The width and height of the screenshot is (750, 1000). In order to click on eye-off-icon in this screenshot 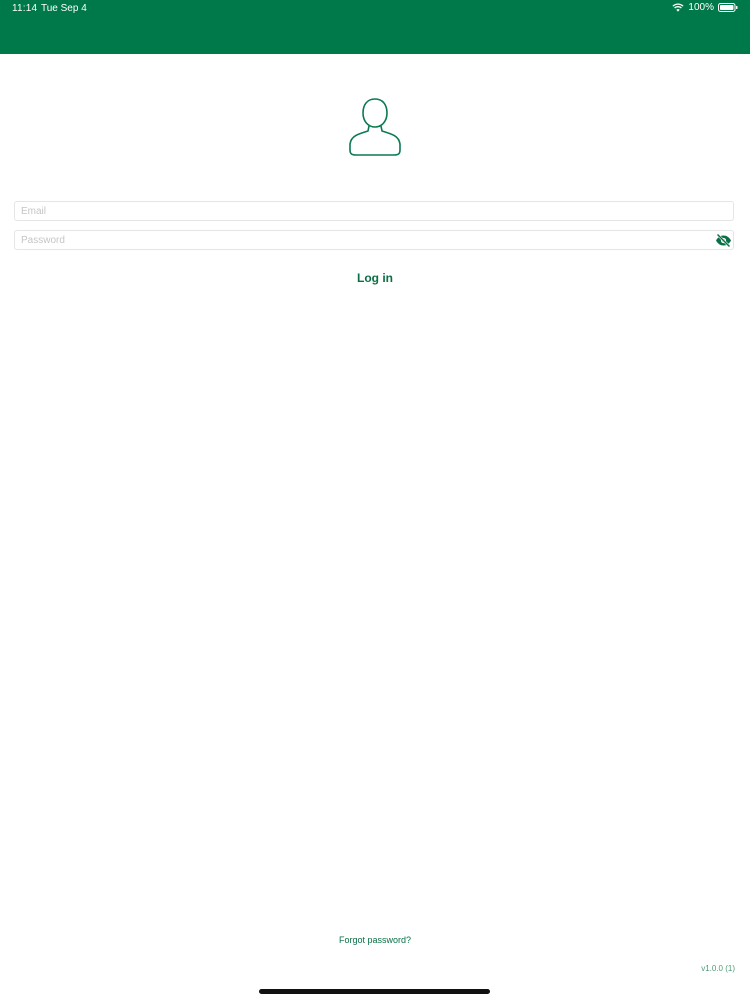, I will do `click(723, 240)`.